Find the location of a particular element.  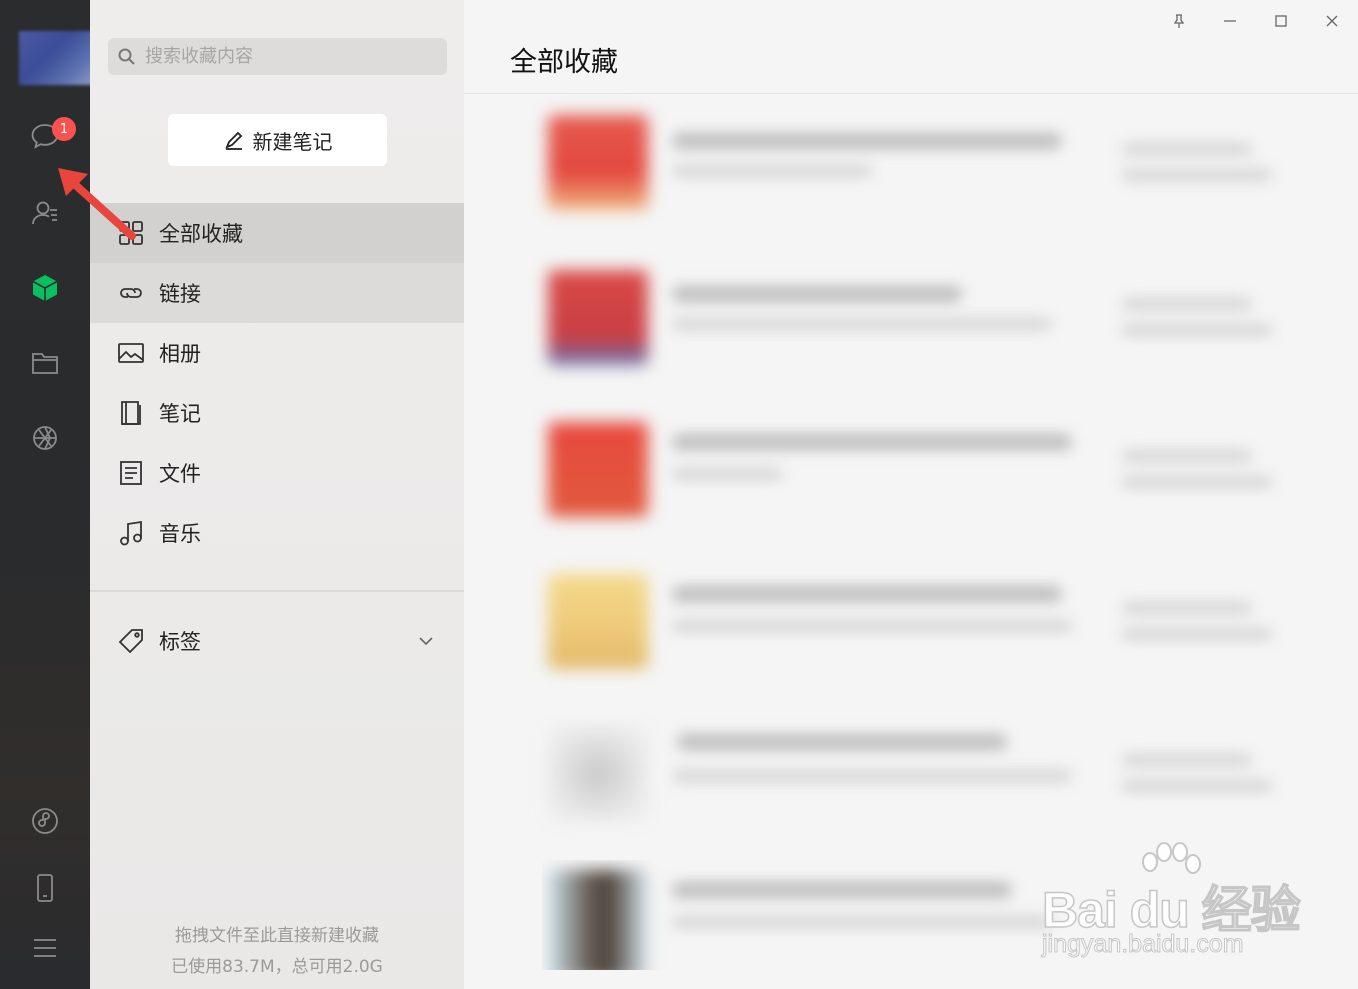

menu-item-label: 文件 is located at coordinates (180, 474).